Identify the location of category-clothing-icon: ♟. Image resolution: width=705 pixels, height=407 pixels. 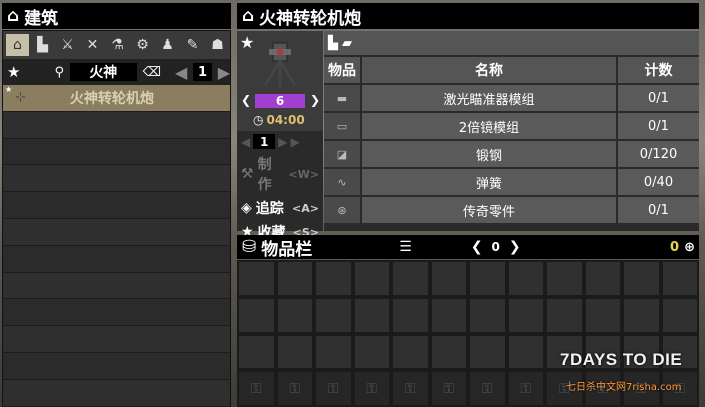
(167, 45).